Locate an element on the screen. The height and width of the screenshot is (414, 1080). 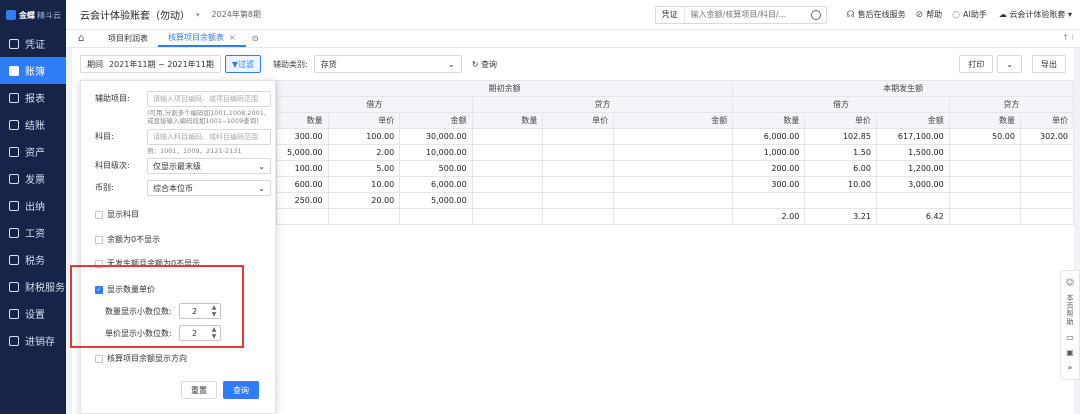
table-cell: 50.00 is located at coordinates (984, 136).